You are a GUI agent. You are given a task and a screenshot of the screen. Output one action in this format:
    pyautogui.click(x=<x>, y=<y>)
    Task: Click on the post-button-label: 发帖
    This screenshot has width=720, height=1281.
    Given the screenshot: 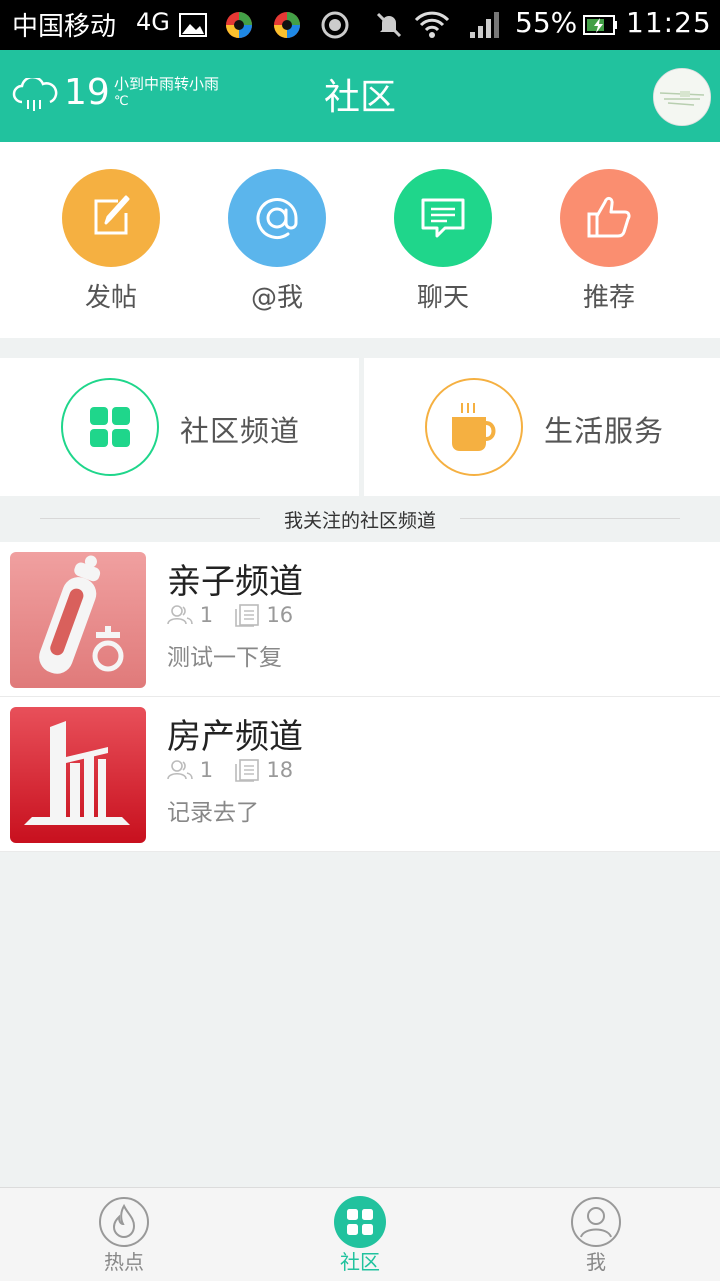 What is the action you would take?
    pyautogui.click(x=110, y=298)
    